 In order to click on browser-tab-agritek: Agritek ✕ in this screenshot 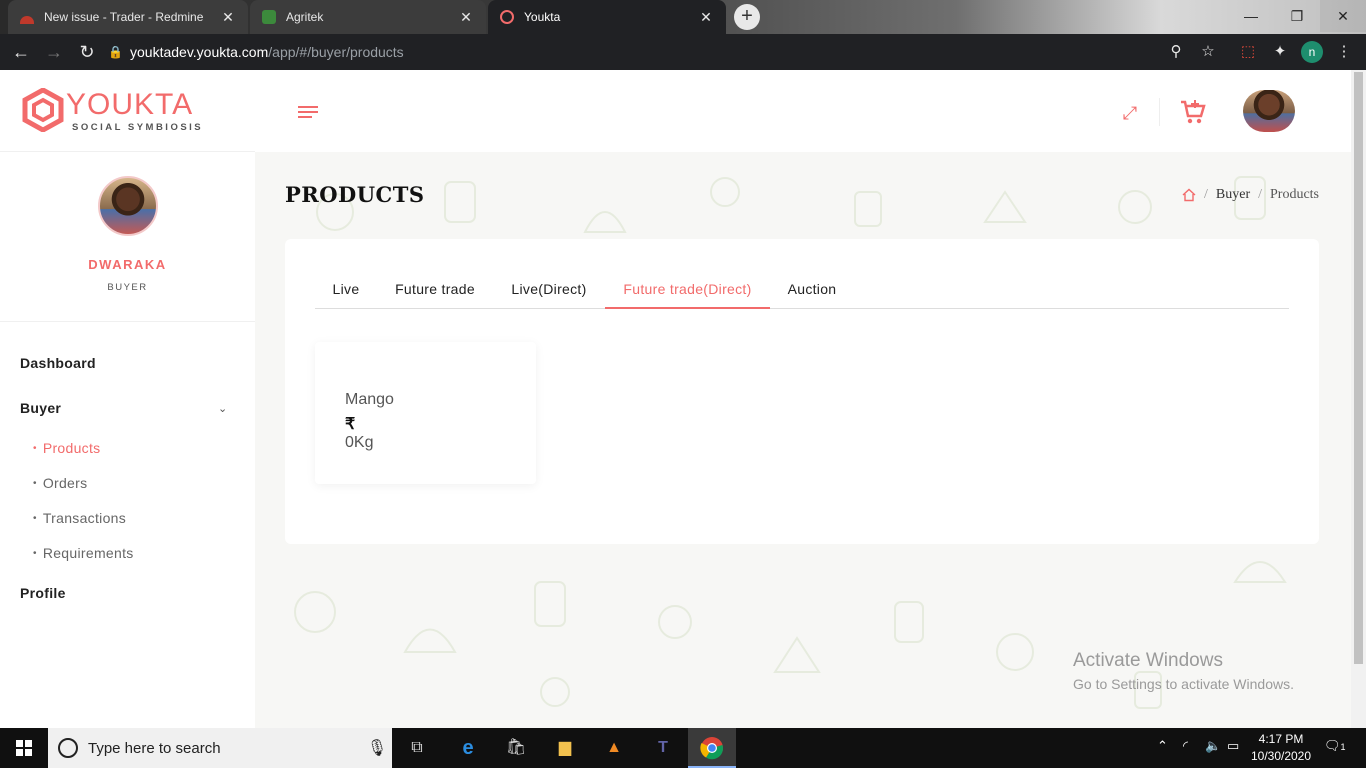, I will do `click(368, 17)`.